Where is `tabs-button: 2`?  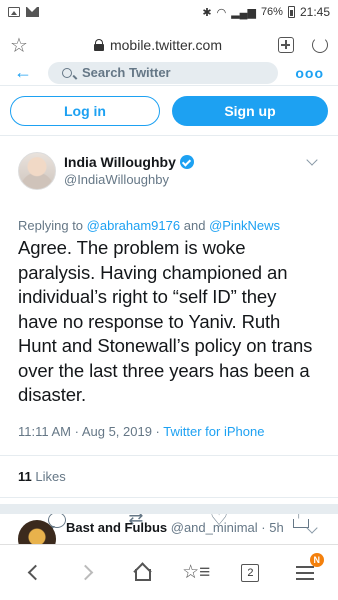 tabs-button: 2 is located at coordinates (250, 573).